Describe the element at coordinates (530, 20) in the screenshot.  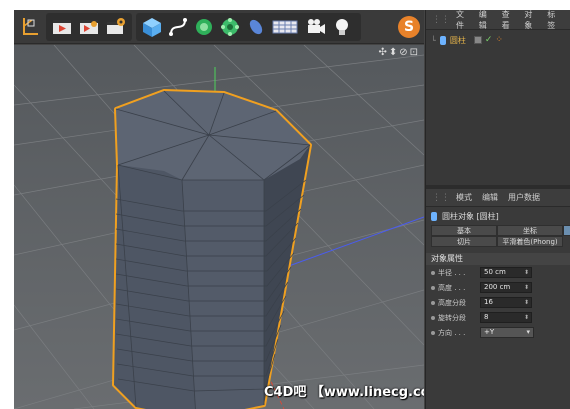
I see `menu-object: 对象` at that location.